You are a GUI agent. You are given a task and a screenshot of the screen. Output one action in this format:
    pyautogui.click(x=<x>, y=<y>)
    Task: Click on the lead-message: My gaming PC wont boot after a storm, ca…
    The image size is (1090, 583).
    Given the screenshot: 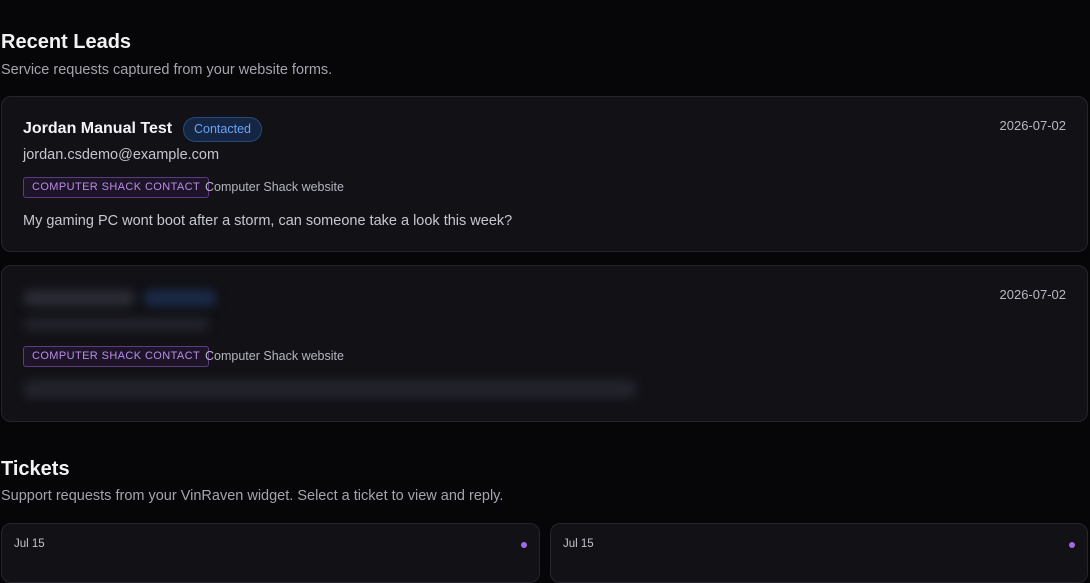 What is the action you would take?
    pyautogui.click(x=268, y=221)
    